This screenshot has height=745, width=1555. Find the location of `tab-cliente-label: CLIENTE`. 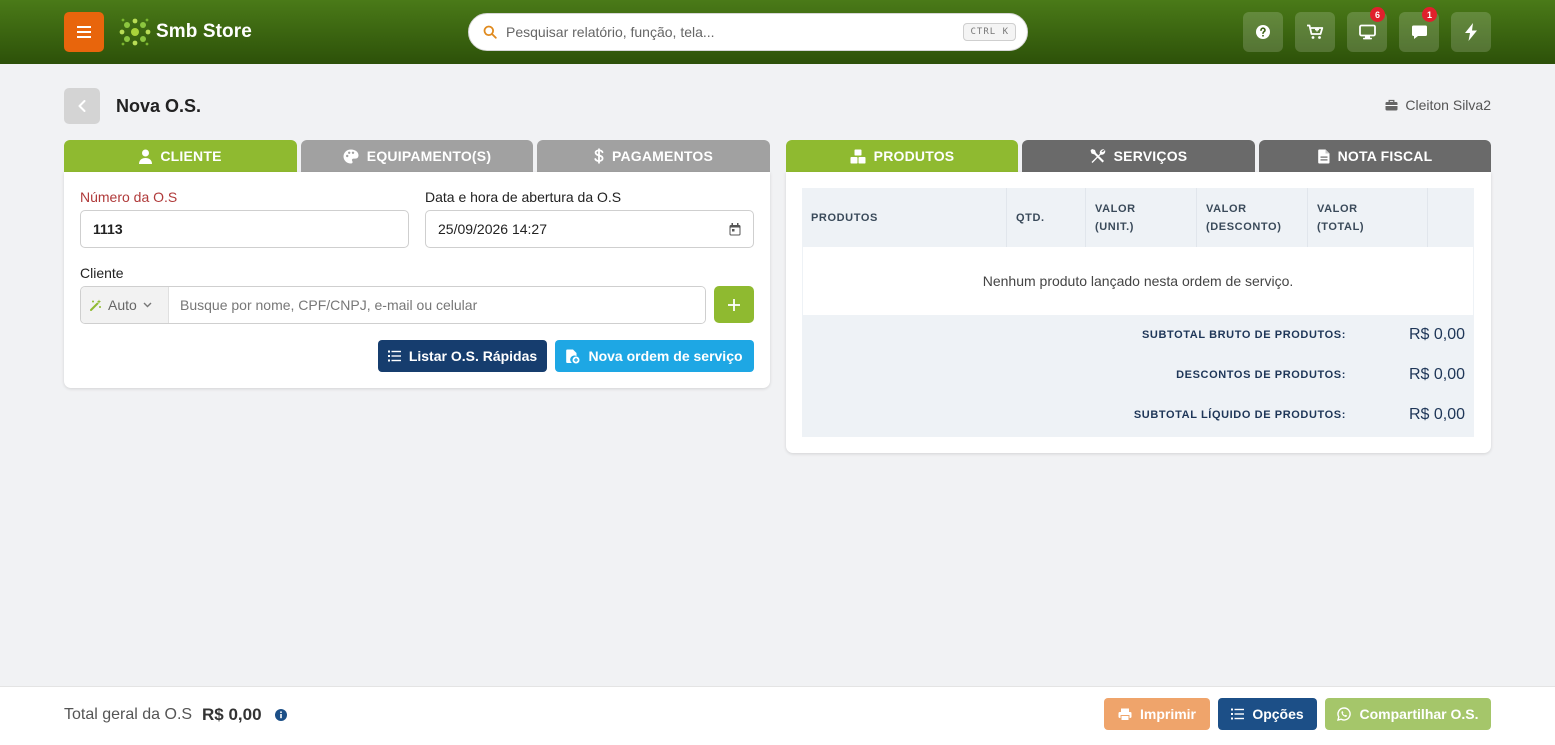

tab-cliente-label: CLIENTE is located at coordinates (191, 156).